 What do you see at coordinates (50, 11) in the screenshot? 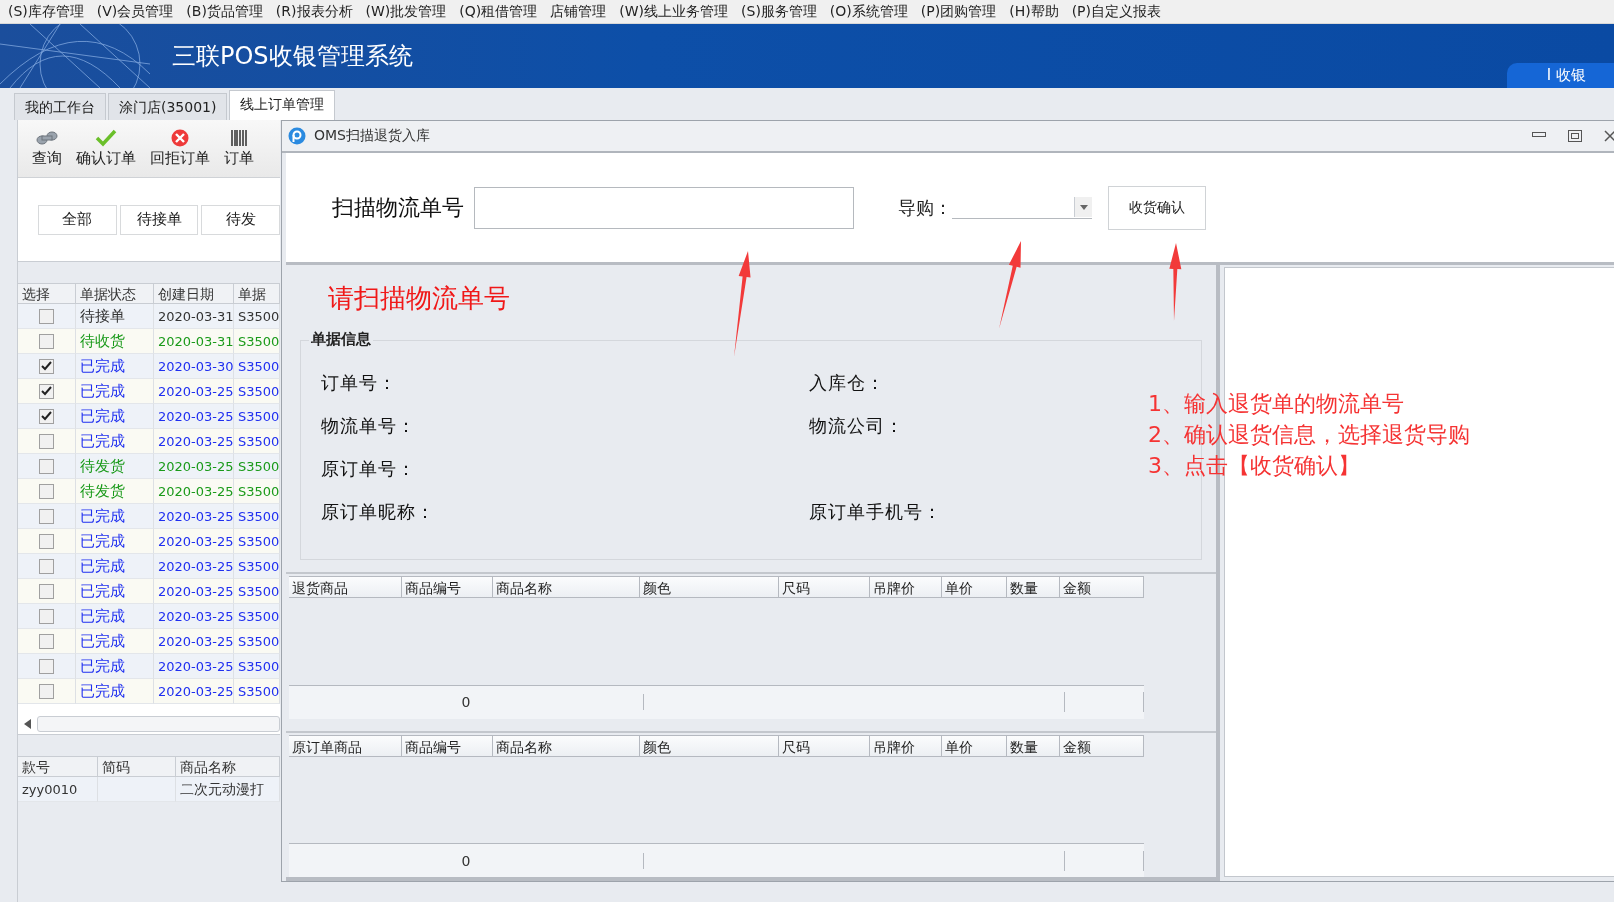
I see `menu-item: (S)库存管理` at bounding box center [50, 11].